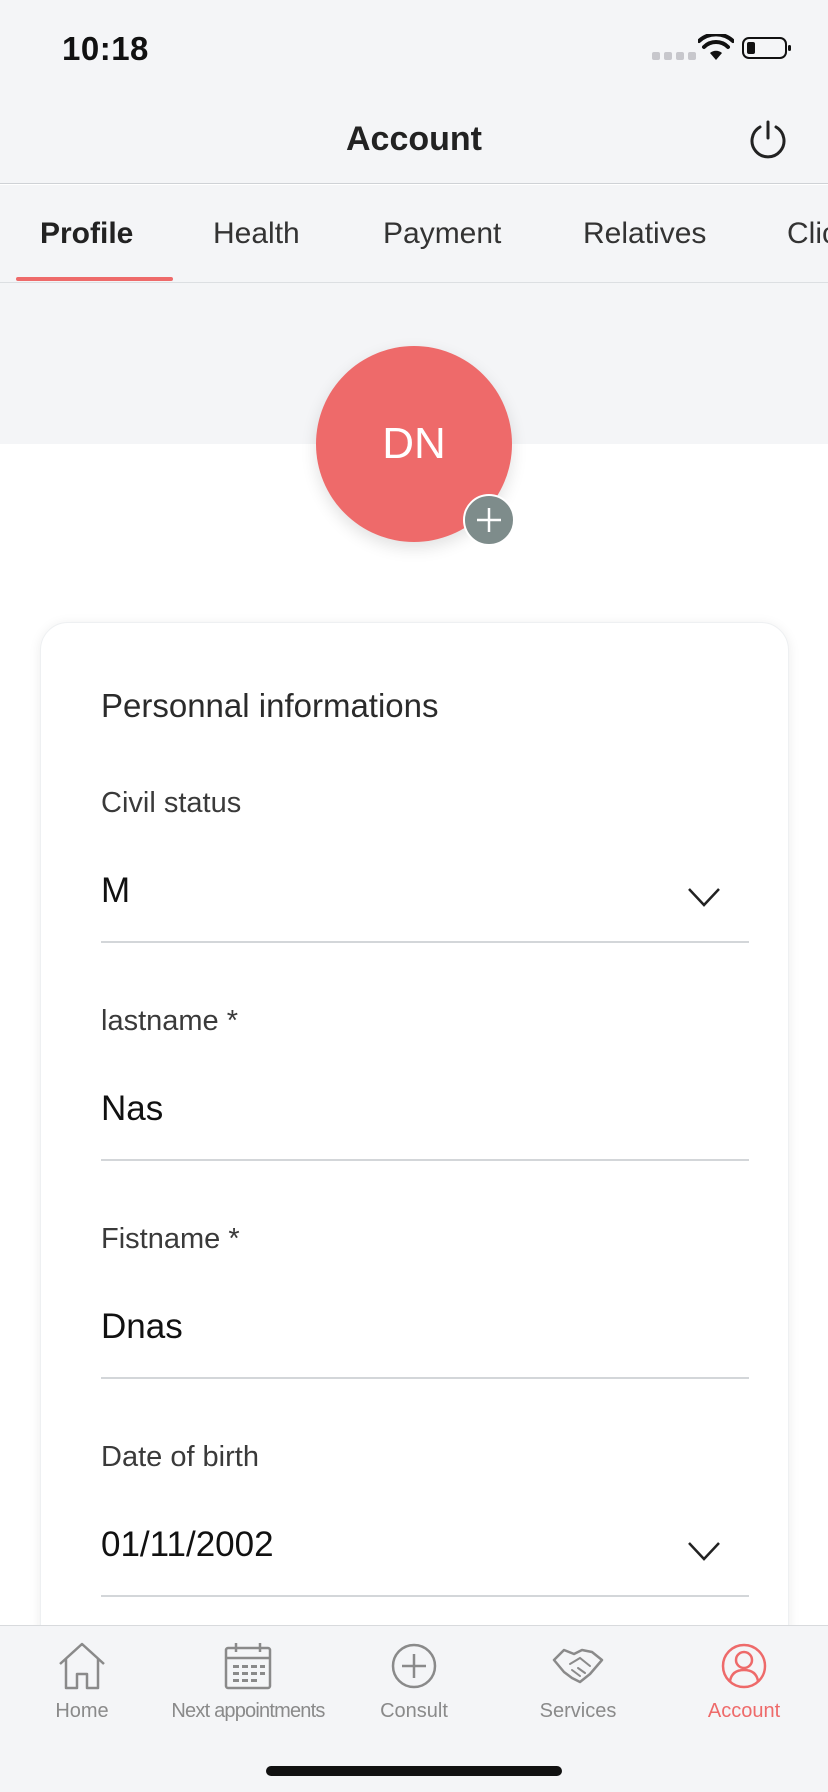  I want to click on tabbar-item-consult: Consult, so click(414, 1686).